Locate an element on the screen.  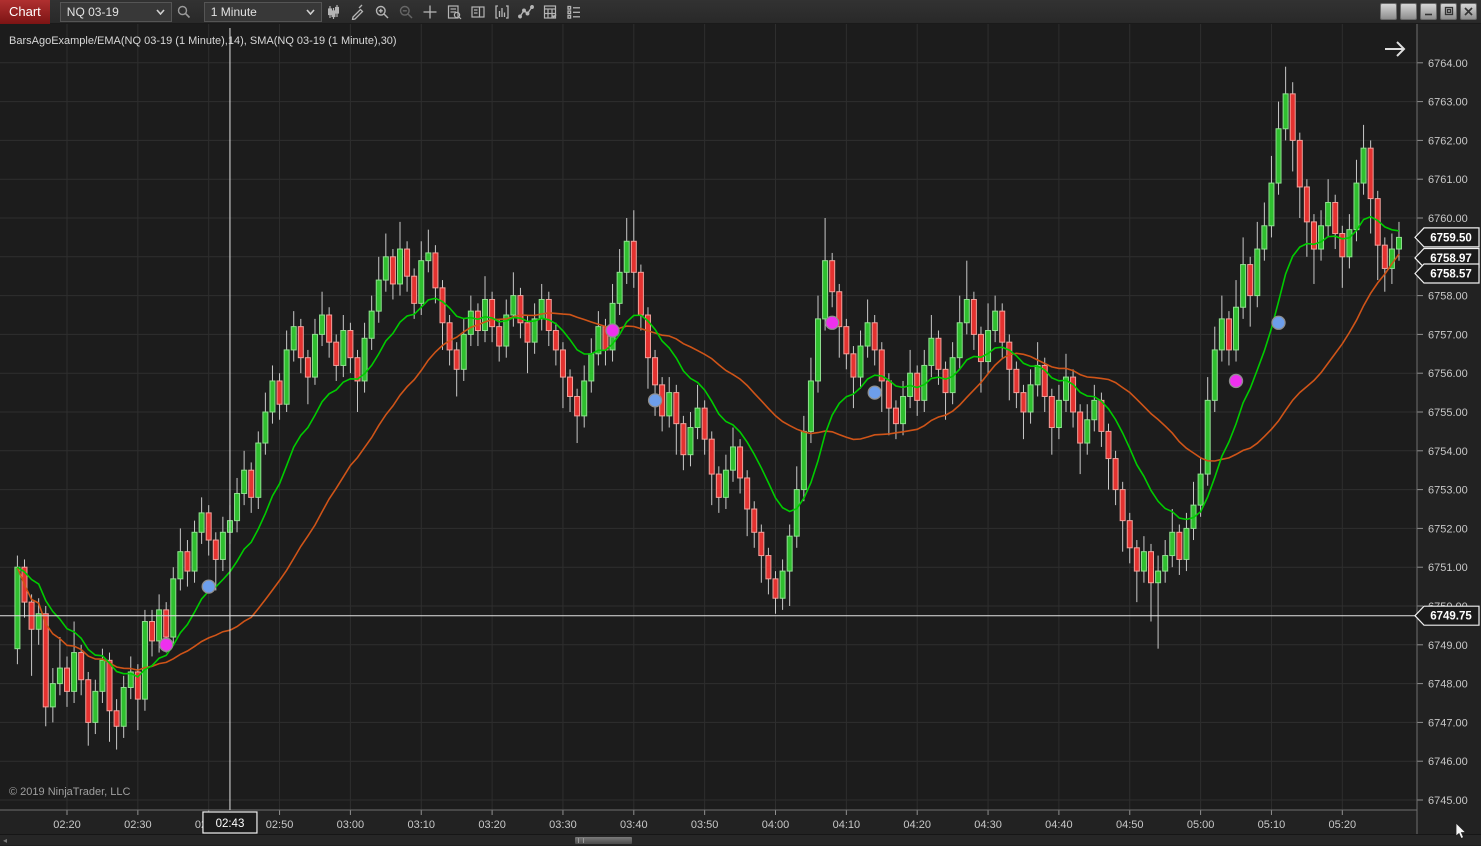
svg-text: 6760.00 is located at coordinates (1448, 219).